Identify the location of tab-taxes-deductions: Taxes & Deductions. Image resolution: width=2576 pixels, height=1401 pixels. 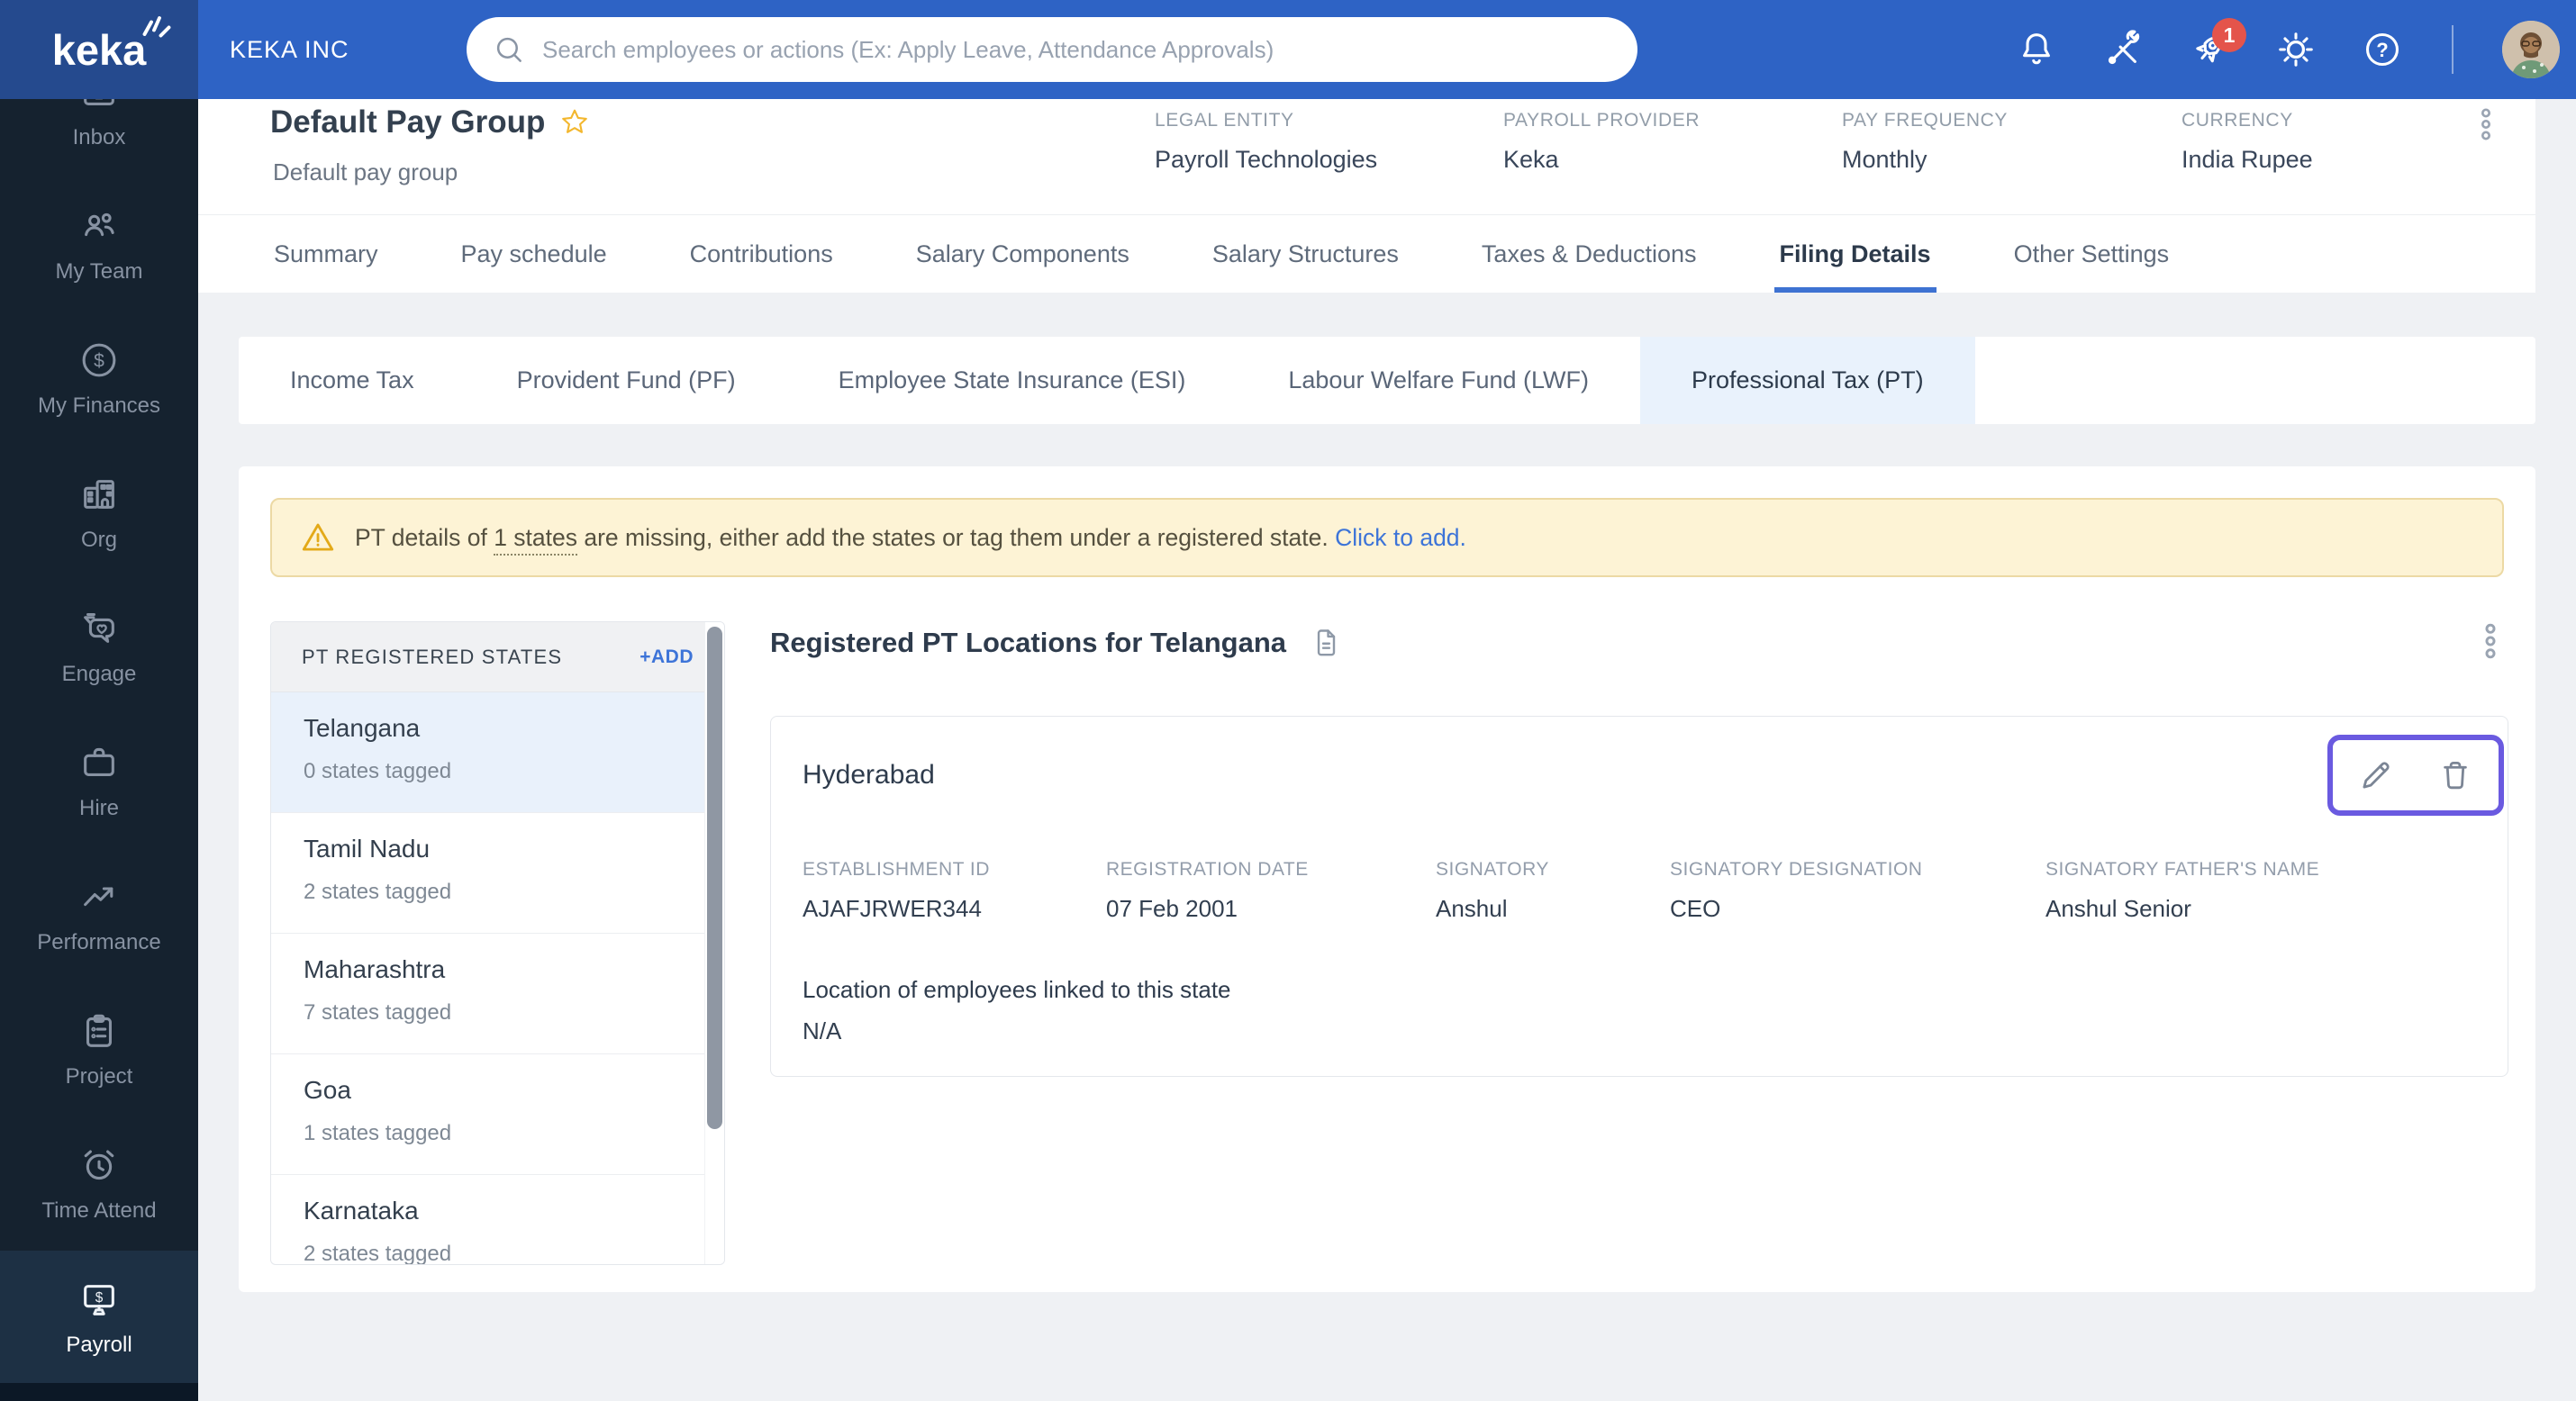
(1589, 254).